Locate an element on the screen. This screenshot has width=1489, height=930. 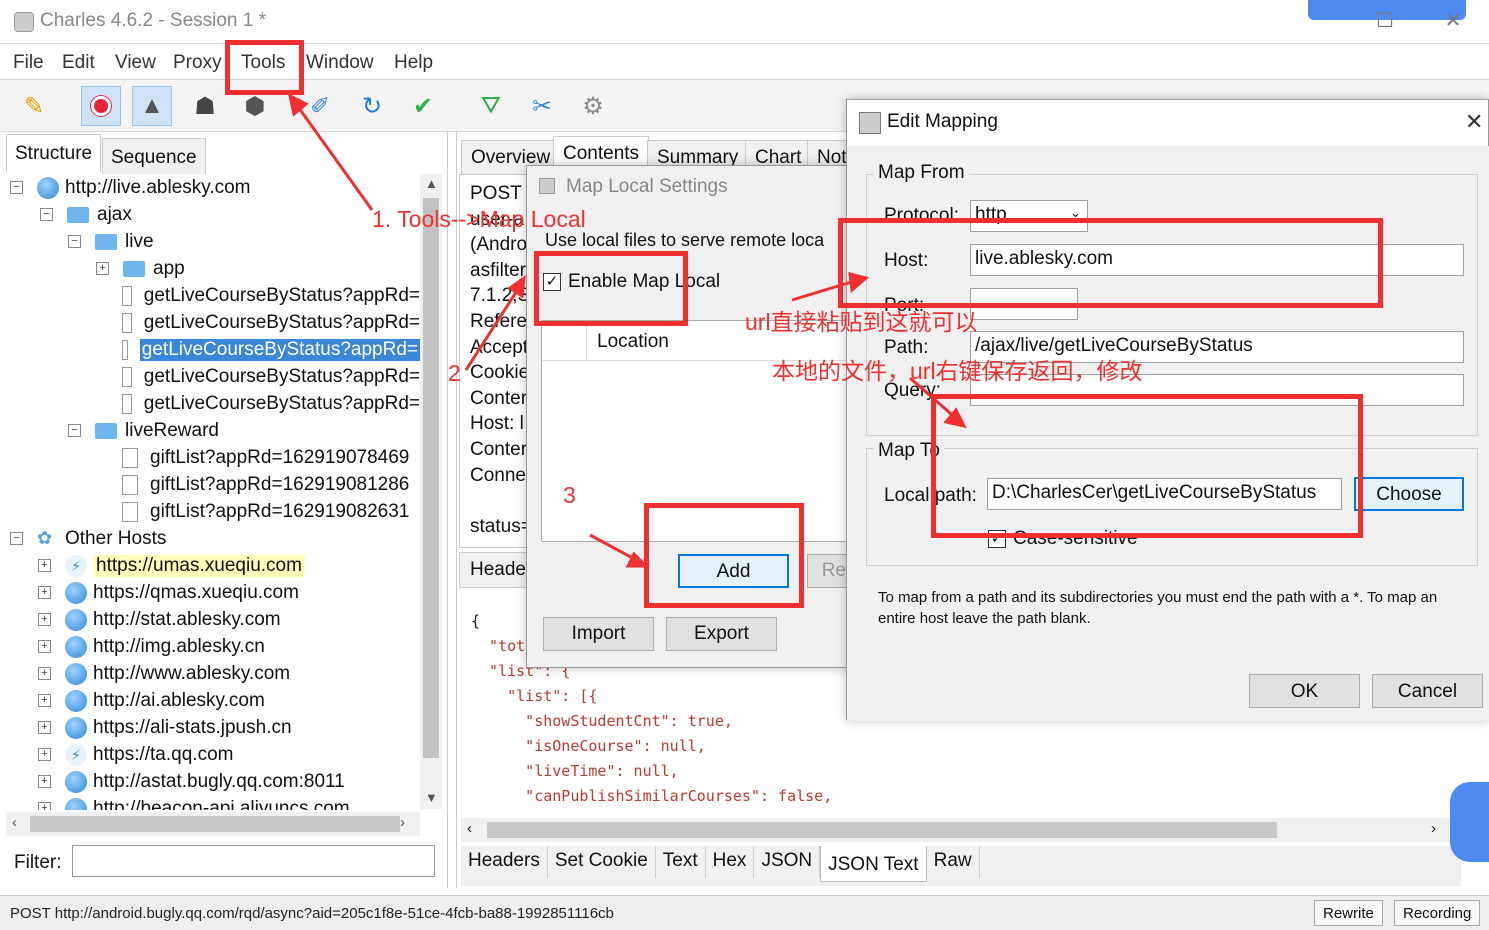
tree-row: − live is located at coordinates (215, 241).